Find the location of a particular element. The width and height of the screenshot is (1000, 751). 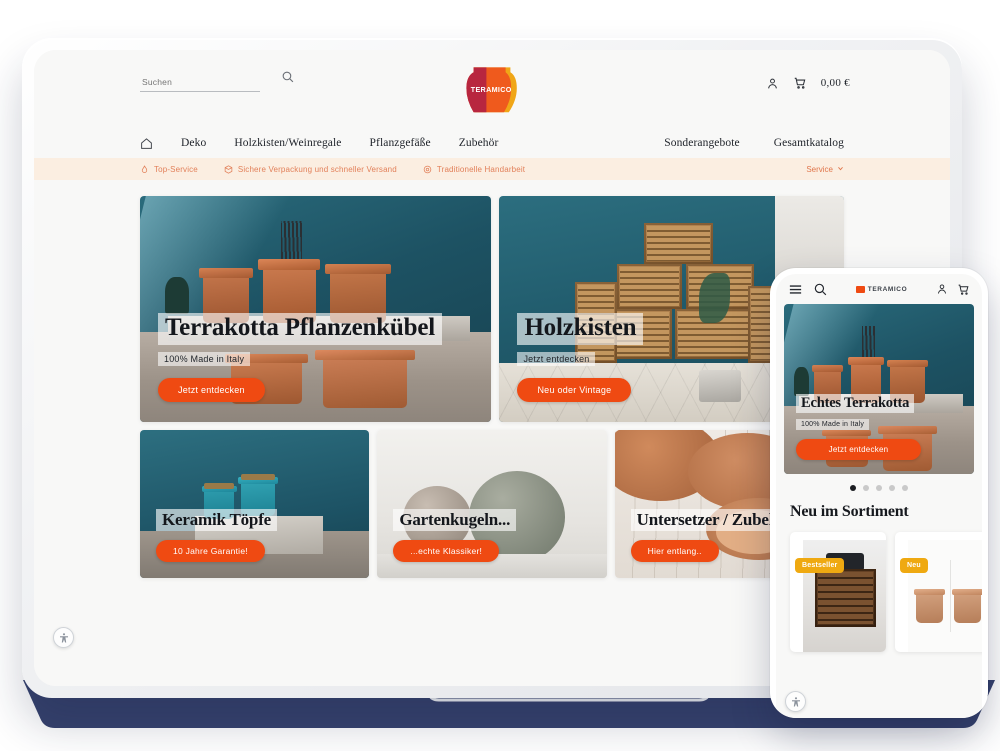

usp-item-handarbeit: Traditionelle Handarbeit is located at coordinates (474, 169).